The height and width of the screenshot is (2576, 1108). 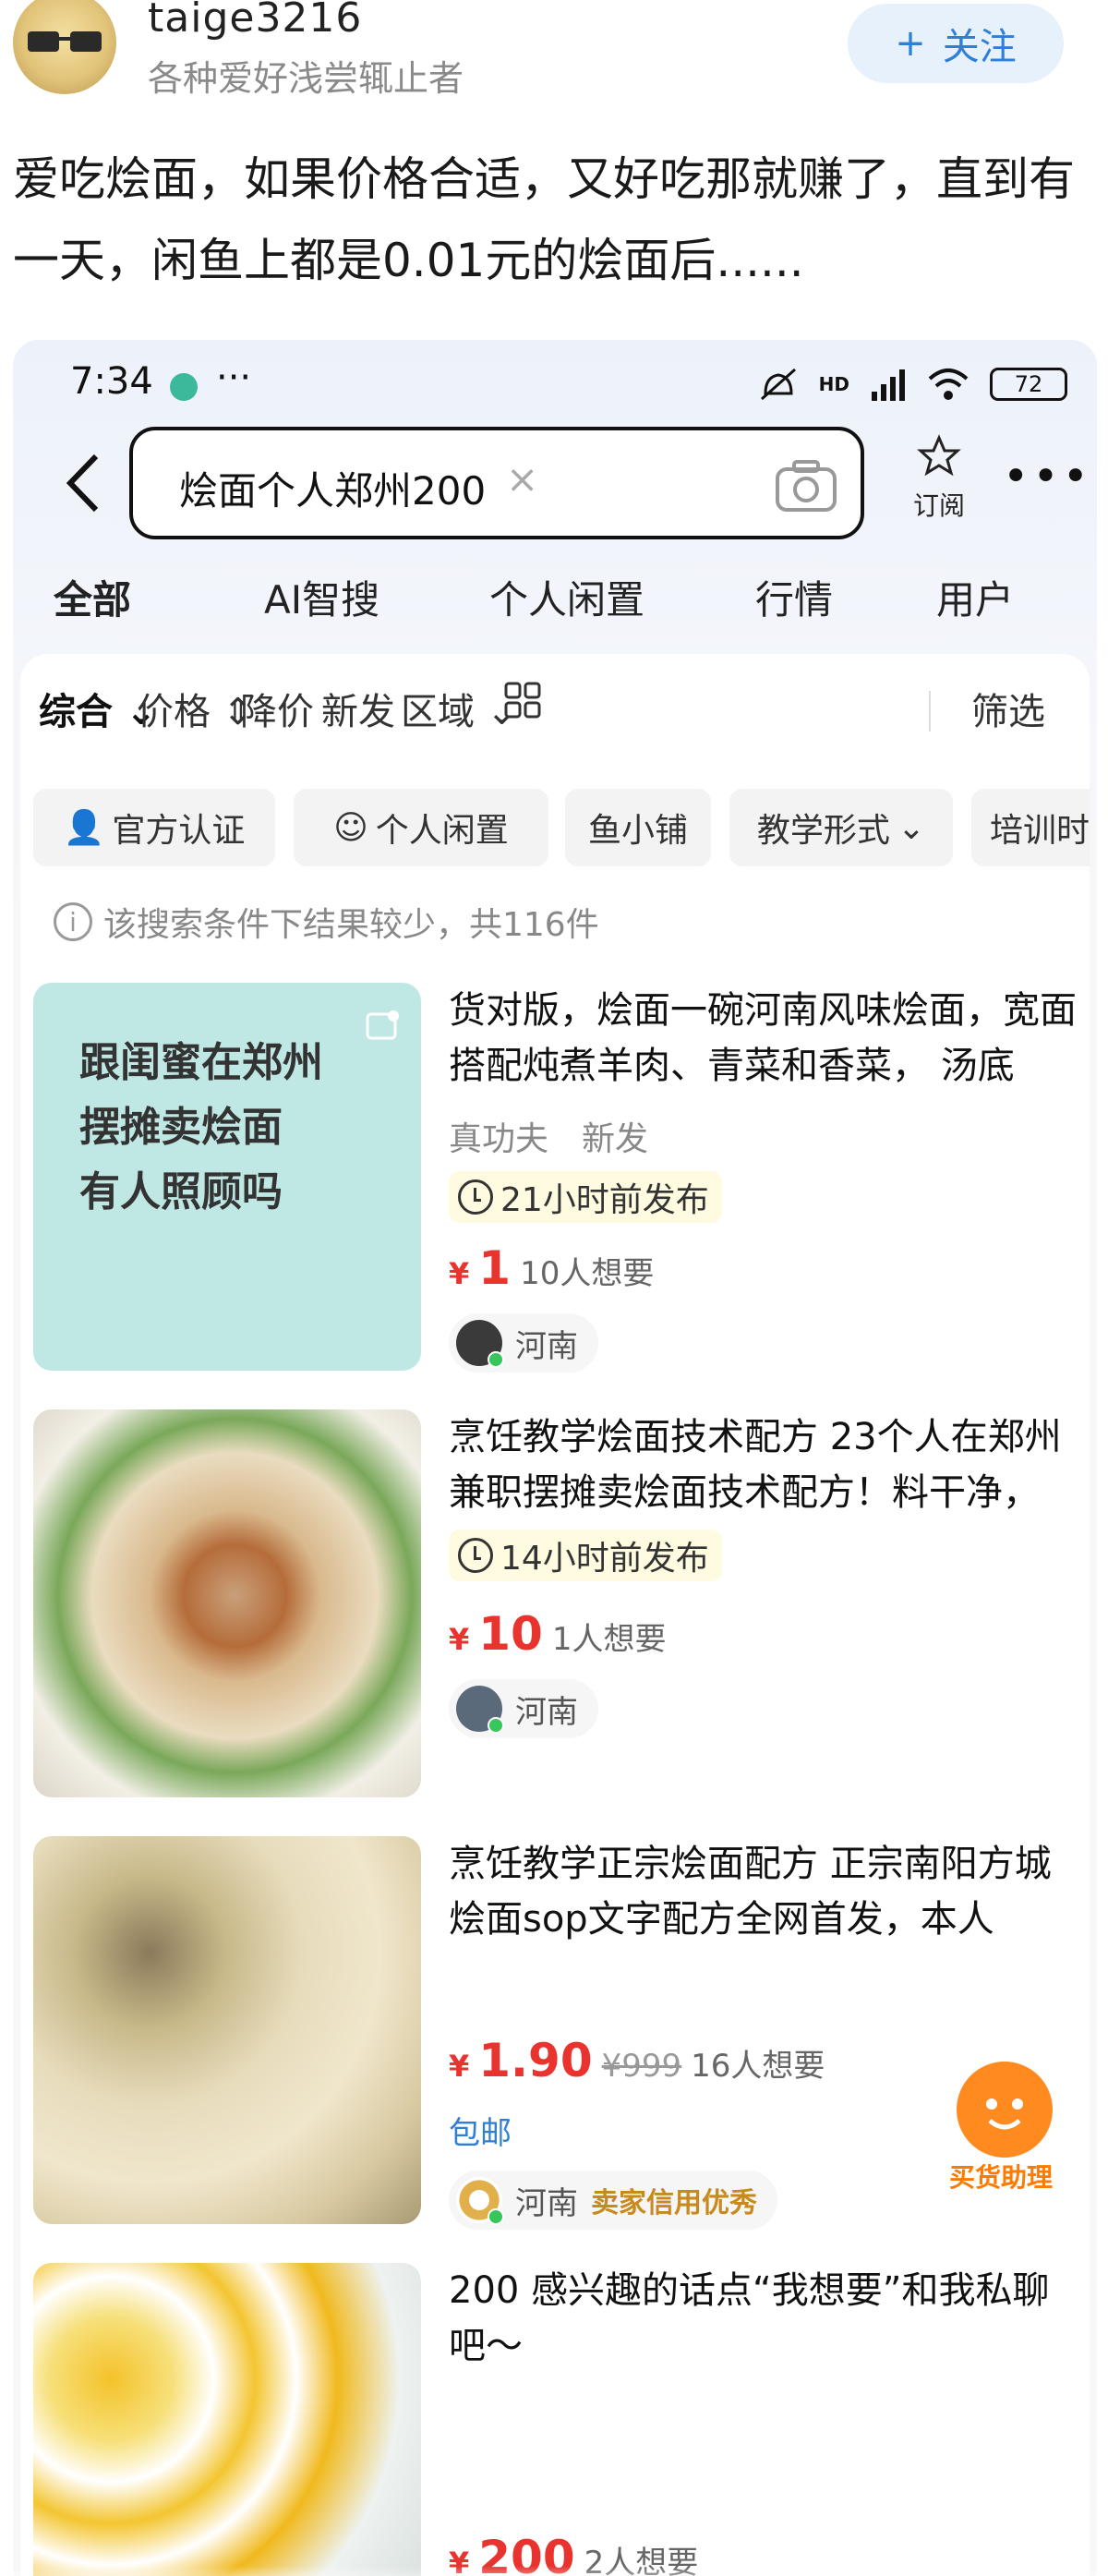 I want to click on item-tags: 真功夫 新发, so click(x=549, y=1139).